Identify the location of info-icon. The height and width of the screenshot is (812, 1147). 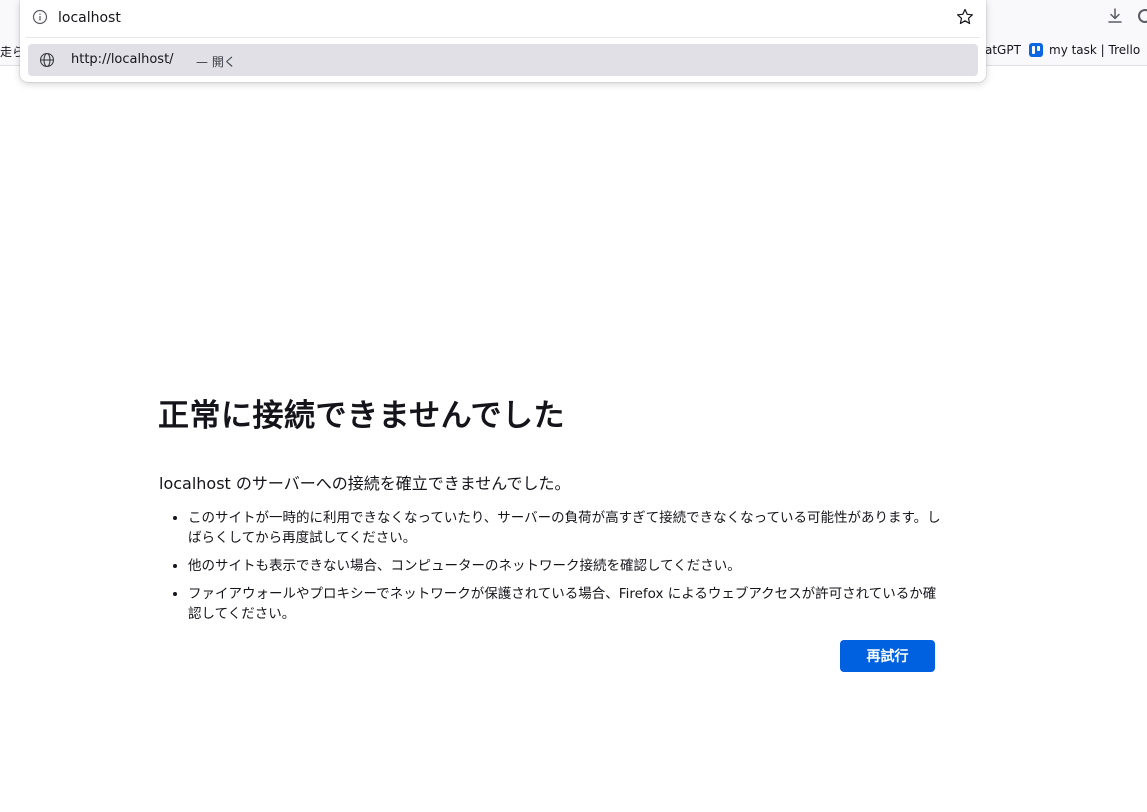
(40, 17).